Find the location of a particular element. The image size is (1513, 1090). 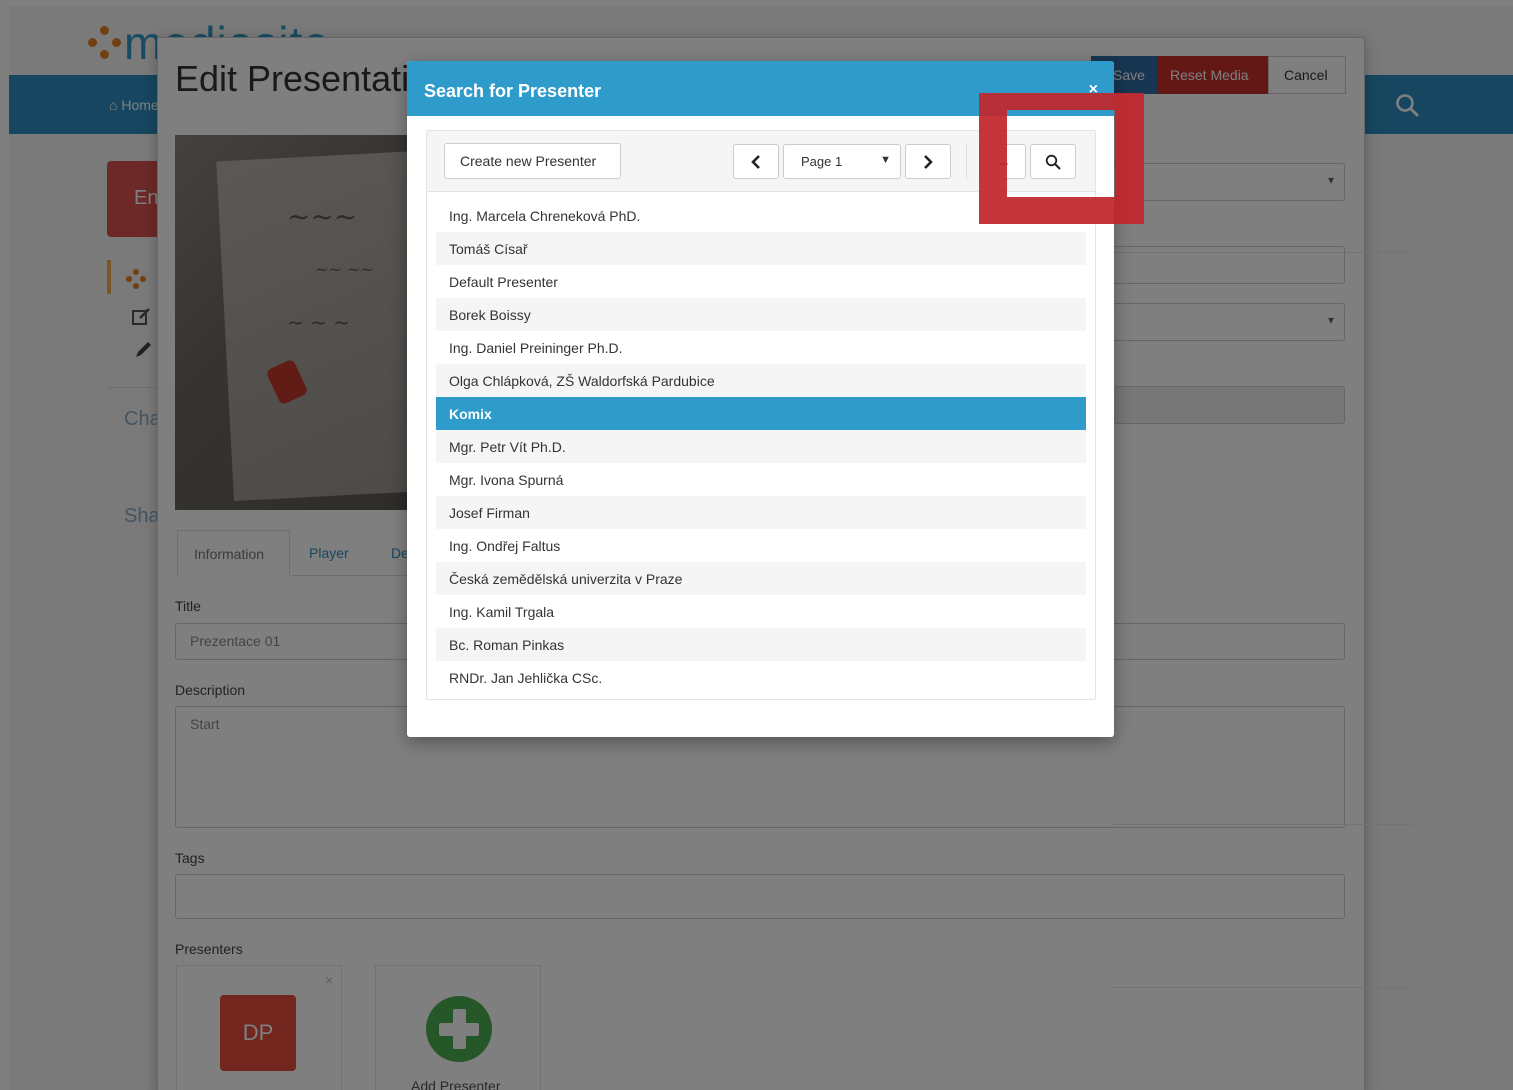

next-page-button is located at coordinates (928, 161).